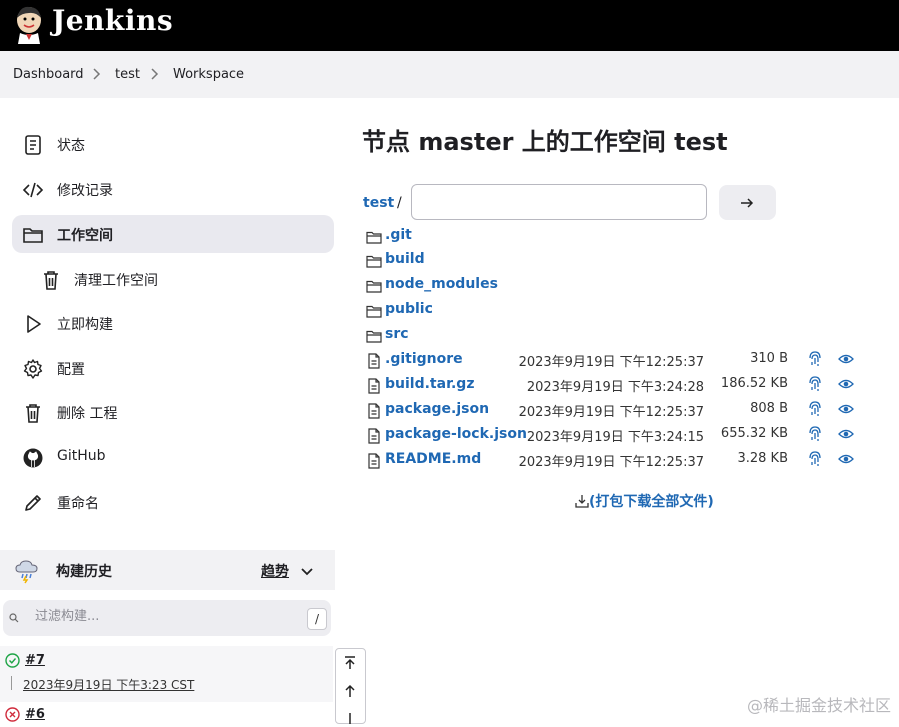 This screenshot has width=899, height=727. What do you see at coordinates (173, 412) in the screenshot?
I see `sidebar-item-delete-project: 删除 工程` at bounding box center [173, 412].